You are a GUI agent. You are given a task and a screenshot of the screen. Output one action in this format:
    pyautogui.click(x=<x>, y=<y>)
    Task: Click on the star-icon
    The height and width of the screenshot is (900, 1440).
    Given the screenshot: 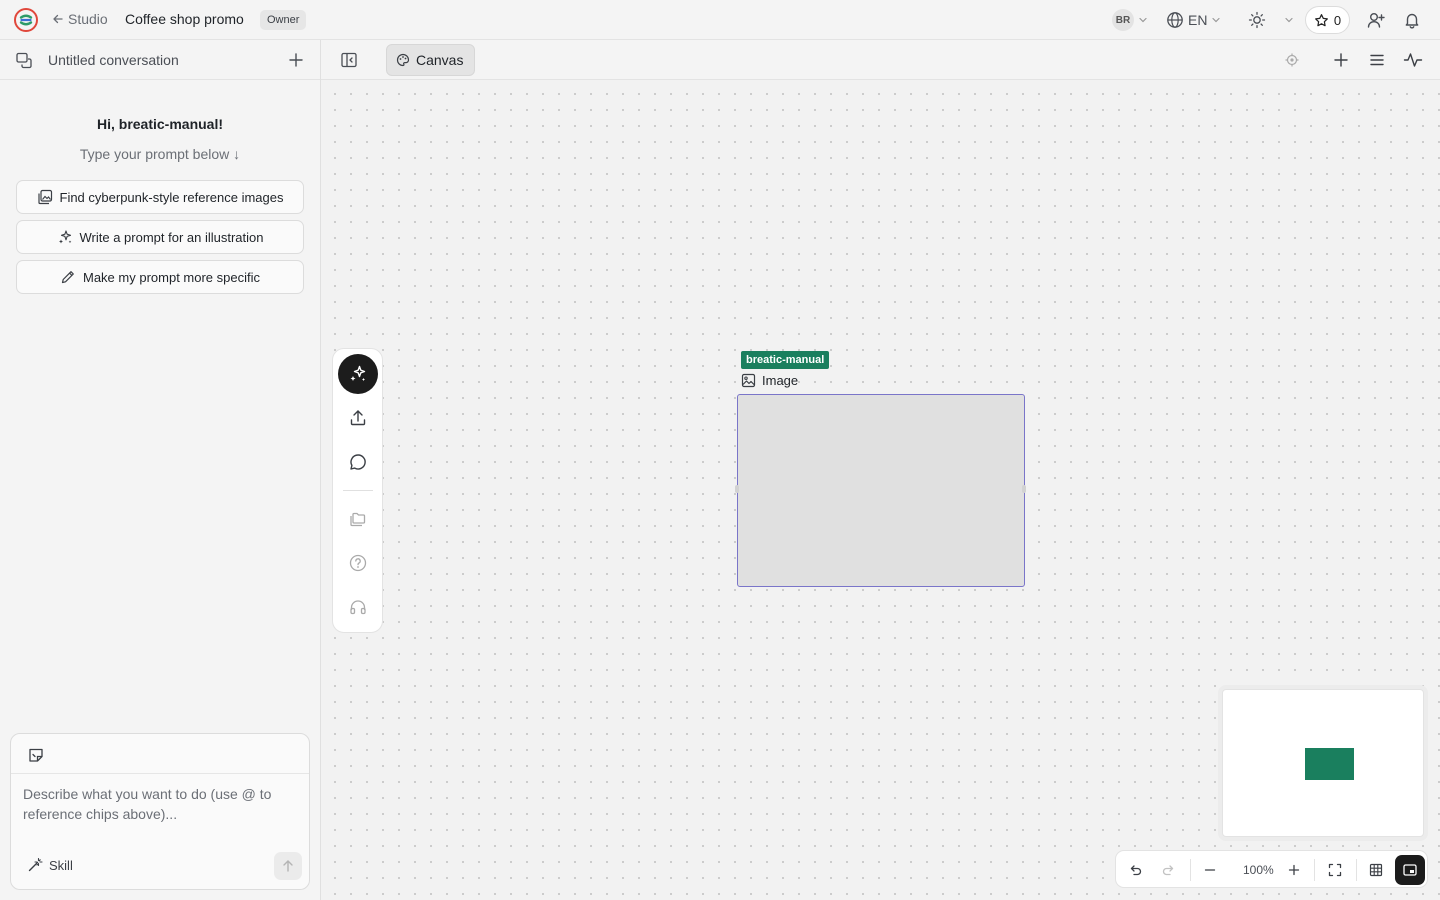 What is the action you would take?
    pyautogui.click(x=1321, y=19)
    